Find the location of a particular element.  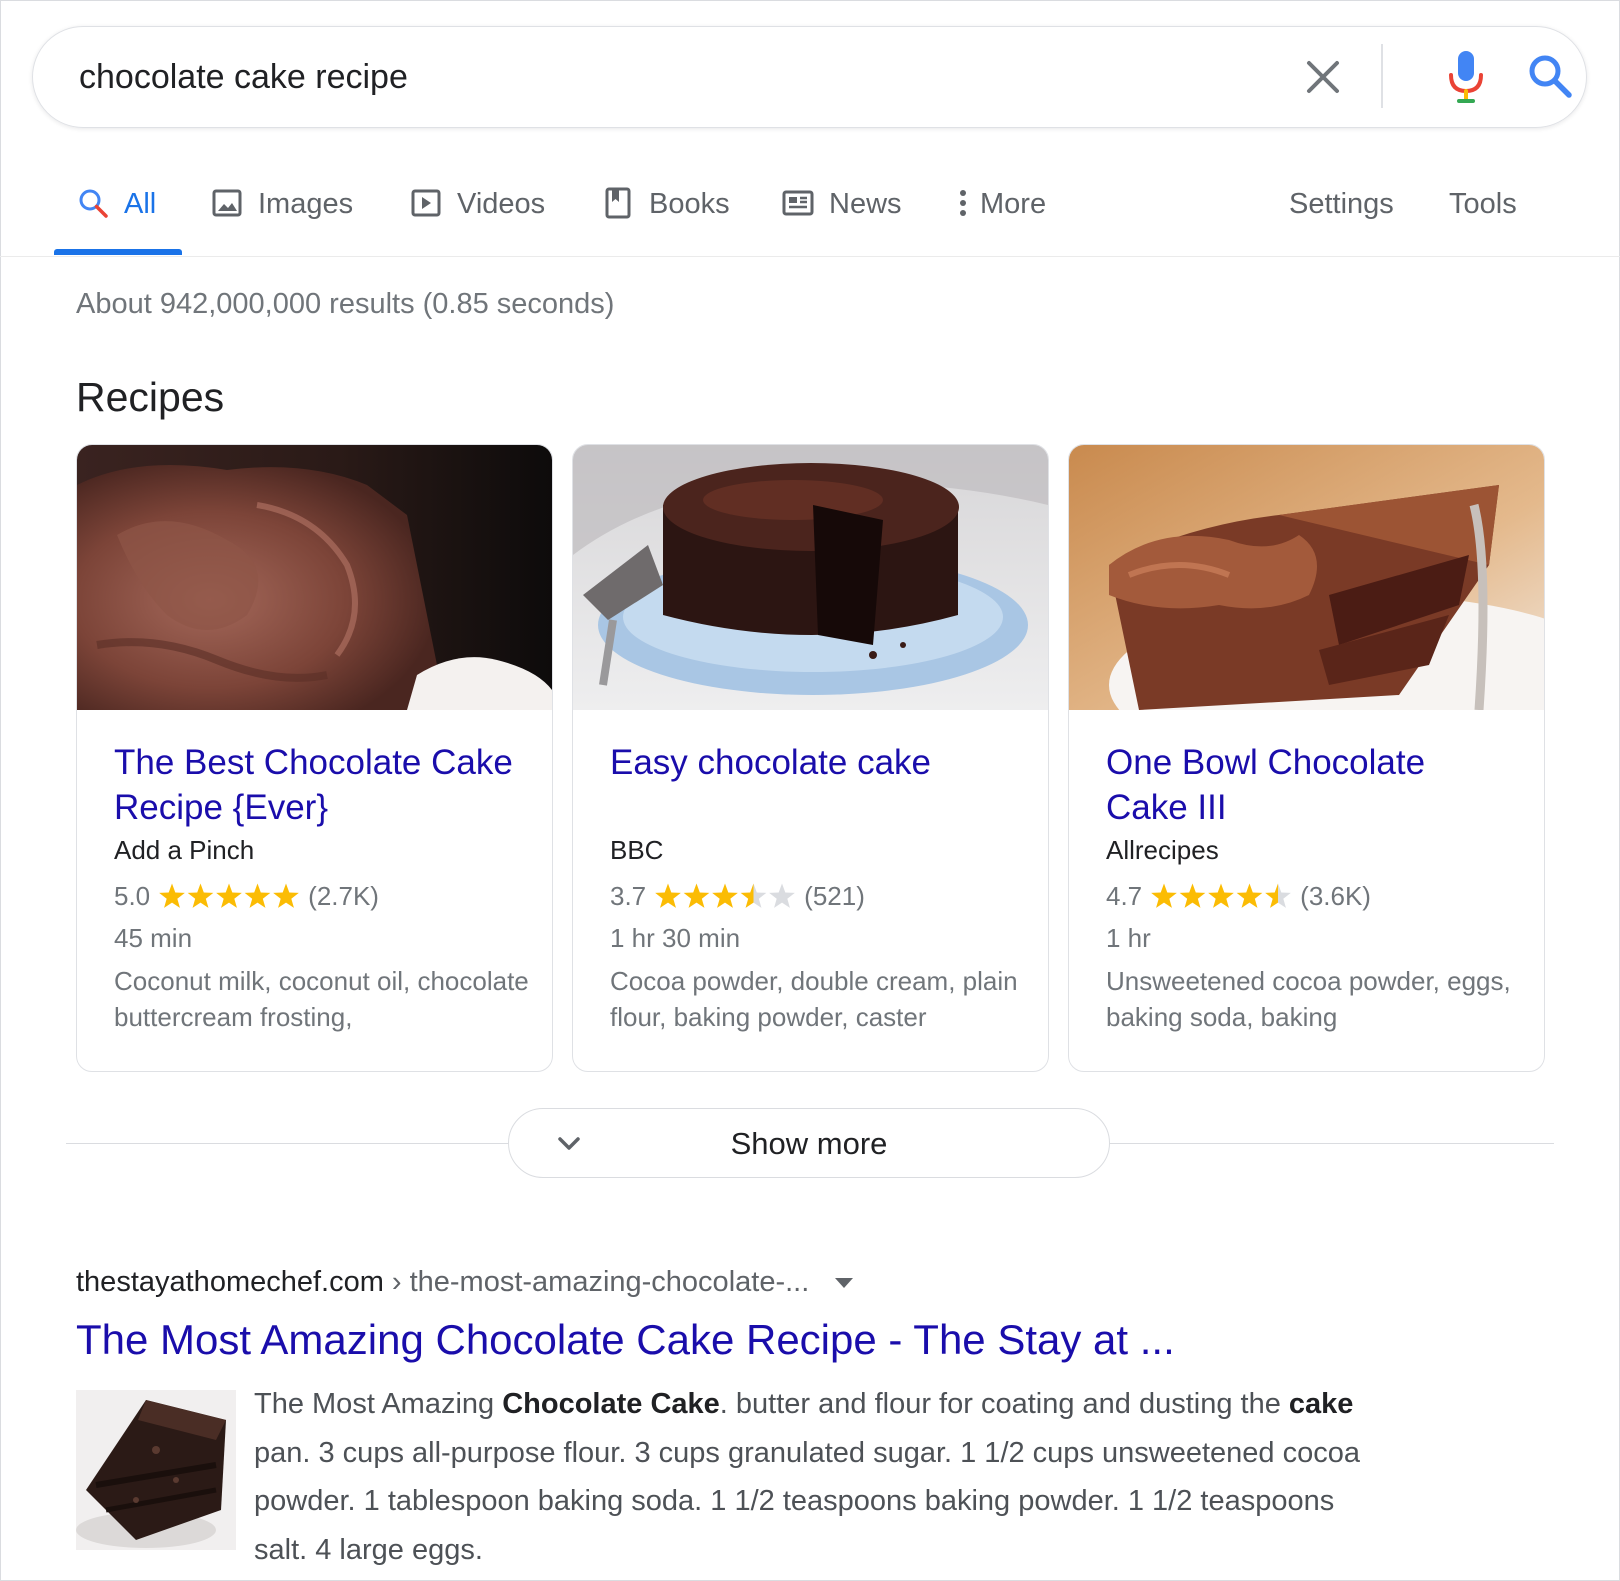

tab-settings-label: Settings is located at coordinates (1341, 204).